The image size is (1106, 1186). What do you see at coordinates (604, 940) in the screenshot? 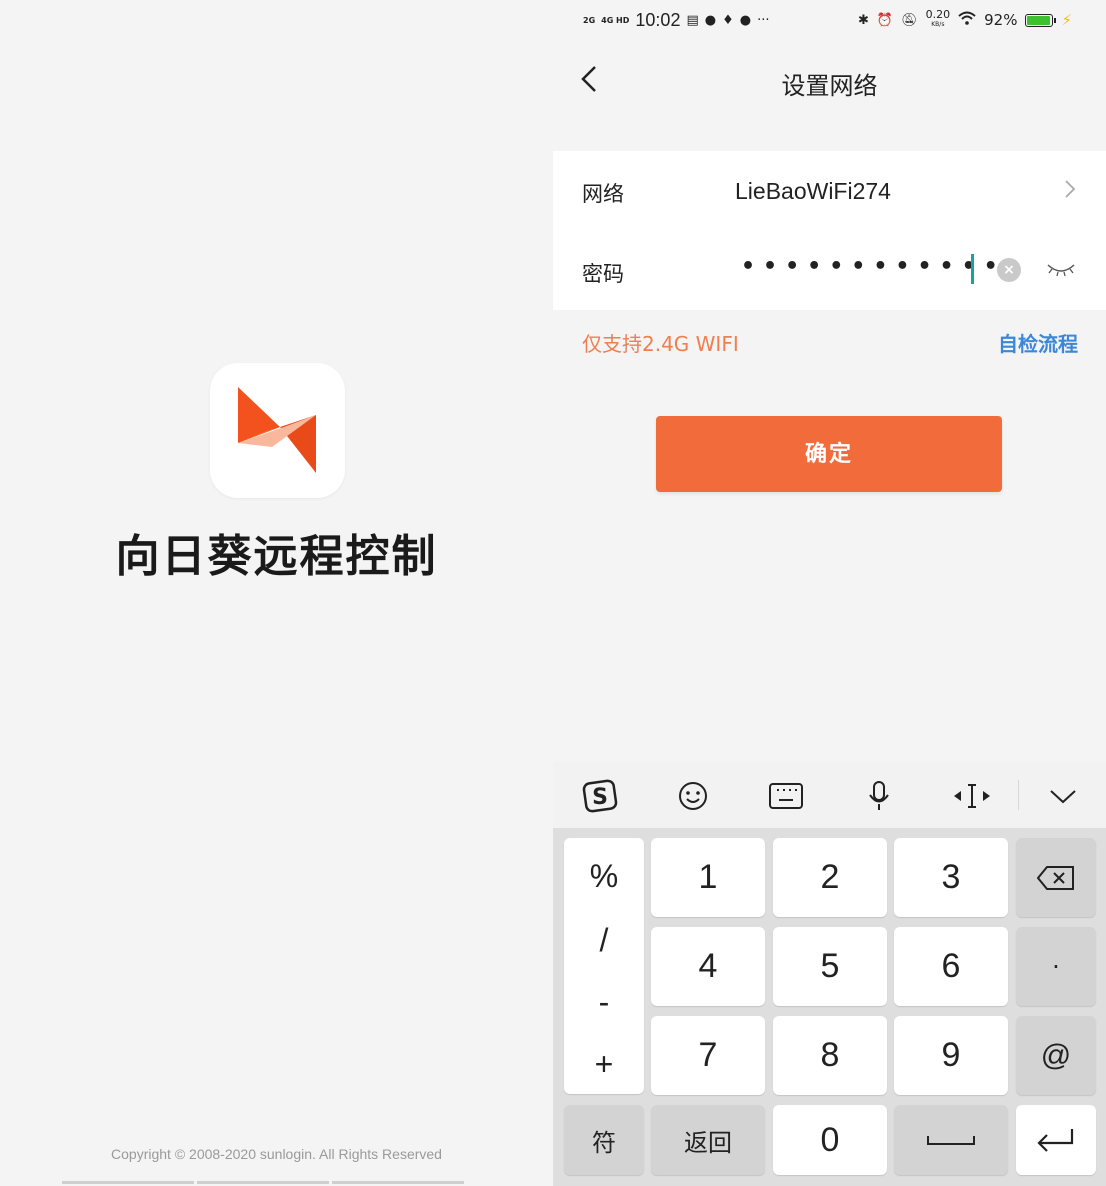
I see `symbol-key-slash: /` at bounding box center [604, 940].